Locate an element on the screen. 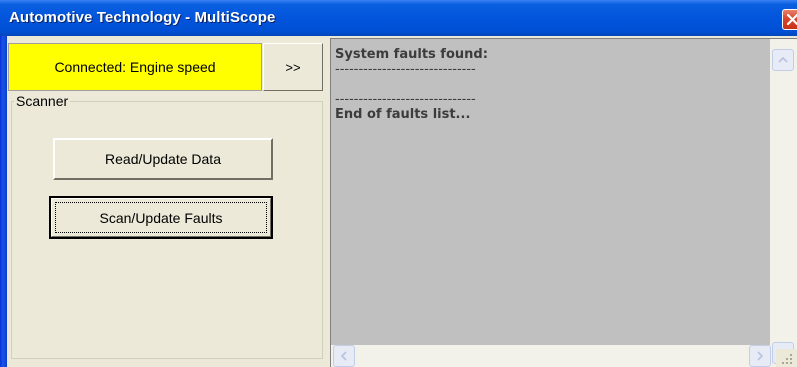 Image resolution: width=797 pixels, height=367 pixels. chevron-left-icon is located at coordinates (343, 356).